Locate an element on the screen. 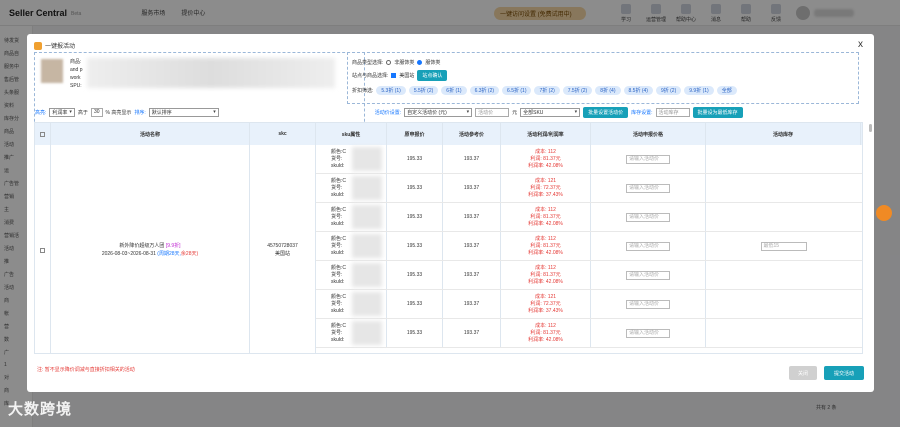  apparel-label: 服饰类 is located at coordinates (433, 63).